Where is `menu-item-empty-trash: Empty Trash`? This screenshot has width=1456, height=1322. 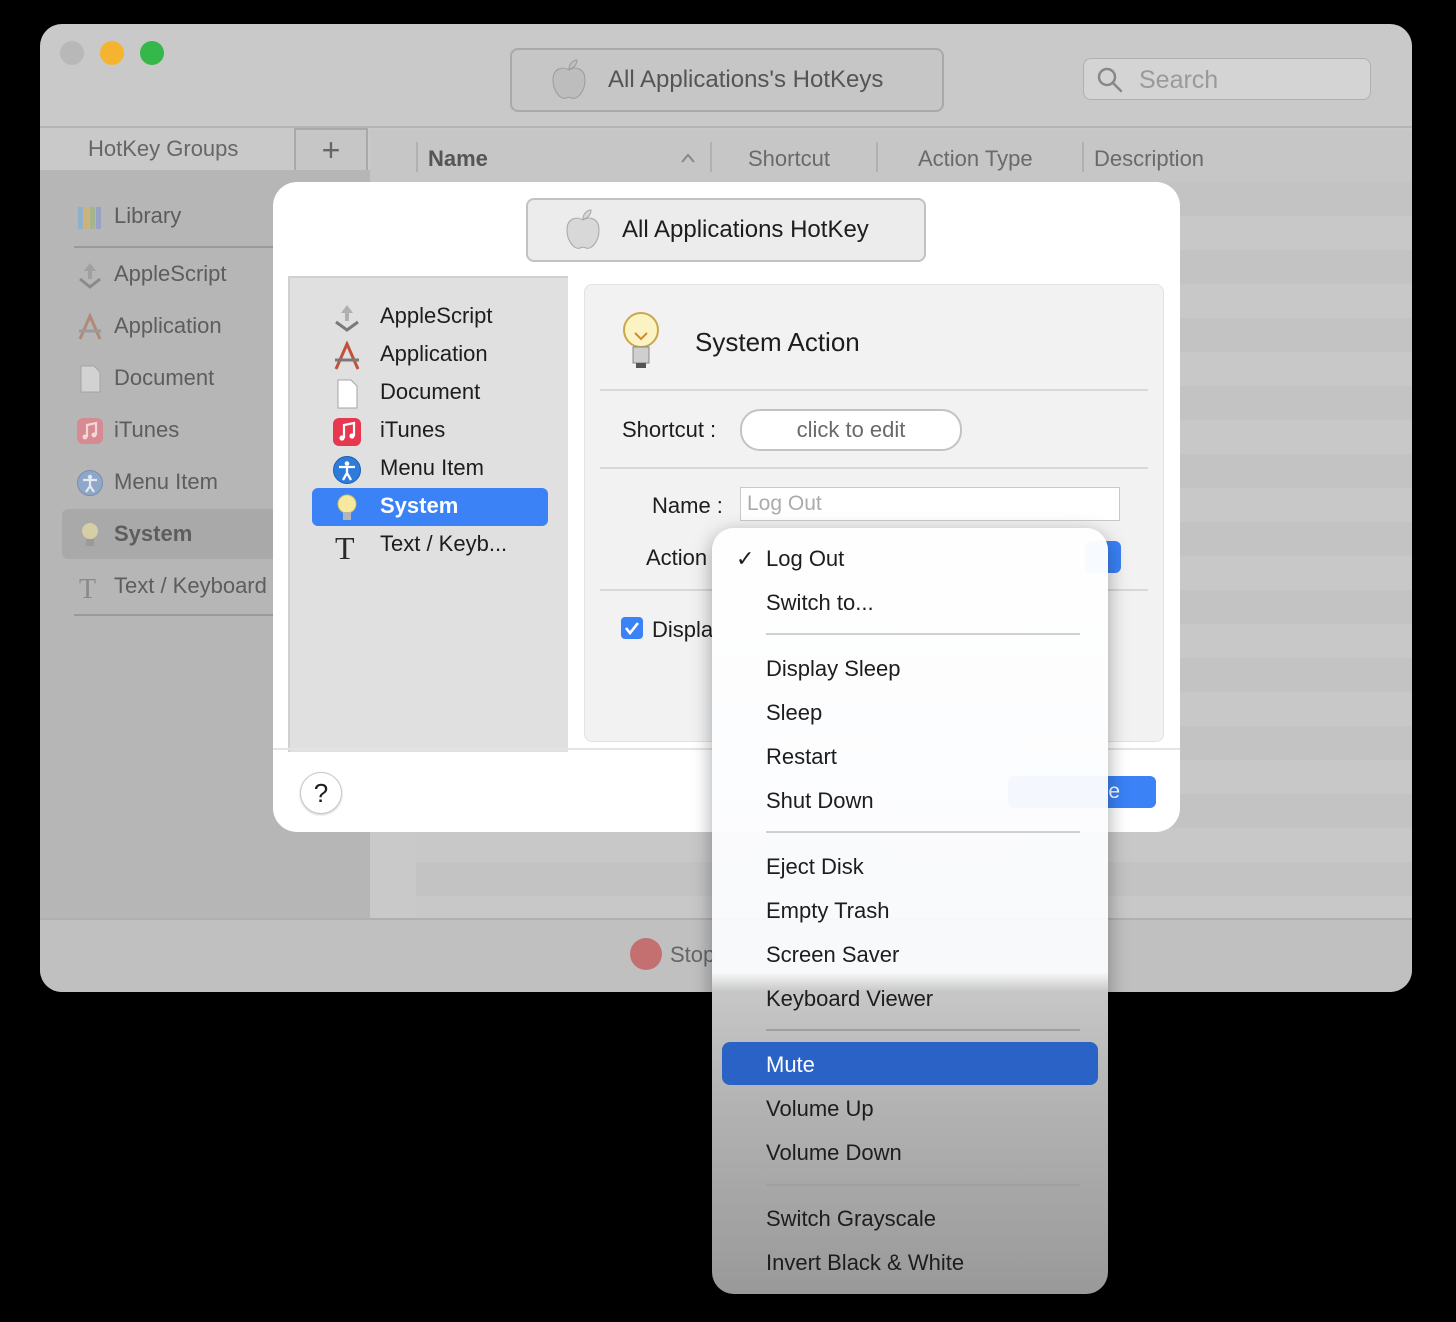 menu-item-empty-trash: Empty Trash is located at coordinates (827, 911).